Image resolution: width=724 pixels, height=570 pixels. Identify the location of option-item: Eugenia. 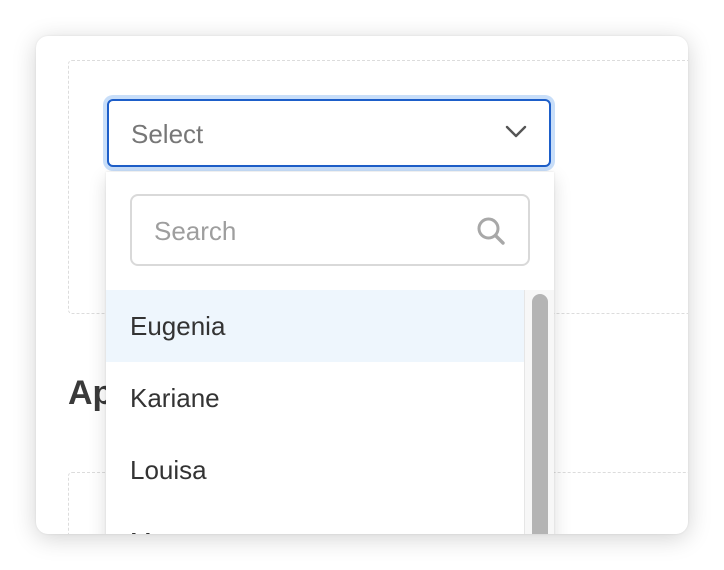
(315, 326).